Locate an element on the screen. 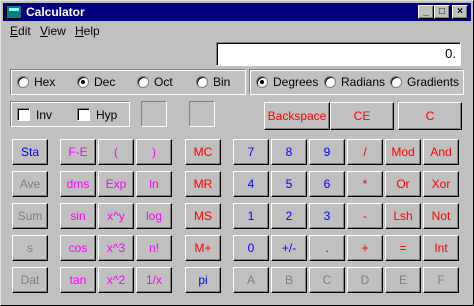  memory-recall-button: MR is located at coordinates (203, 184).